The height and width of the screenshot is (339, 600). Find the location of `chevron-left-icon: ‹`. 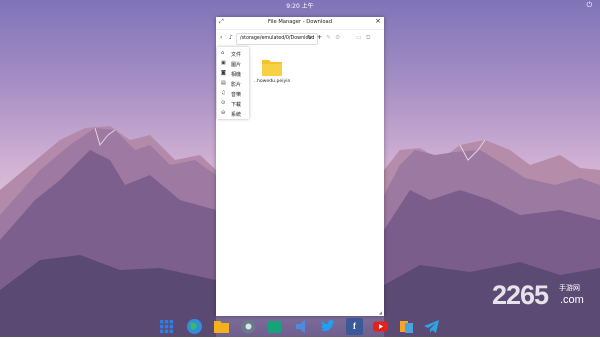

chevron-left-icon: ‹ is located at coordinates (221, 38).